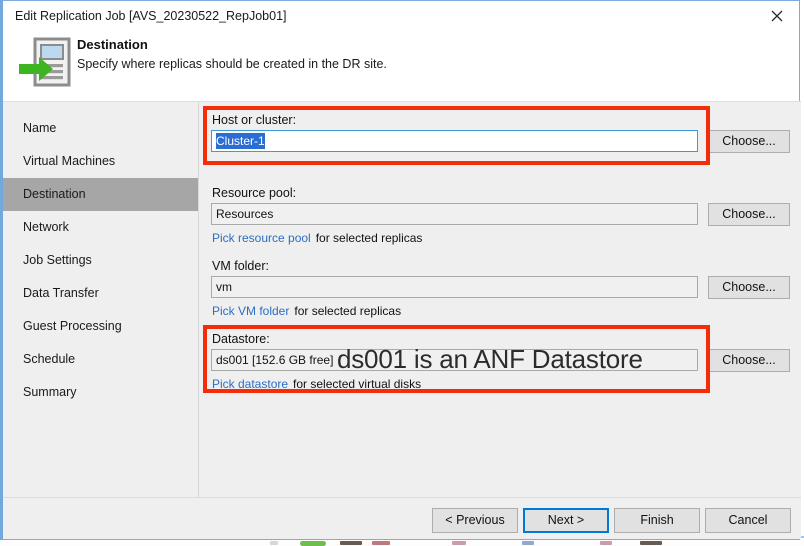 The image size is (804, 546). What do you see at coordinates (100, 293) in the screenshot?
I see `sidebar-item-data-transfer: Data Transfer` at bounding box center [100, 293].